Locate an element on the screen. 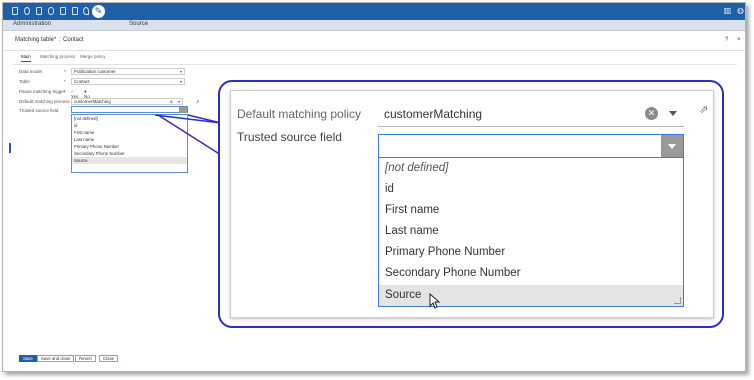 This screenshot has height=380, width=754. document-icon is located at coordinates (39, 11).